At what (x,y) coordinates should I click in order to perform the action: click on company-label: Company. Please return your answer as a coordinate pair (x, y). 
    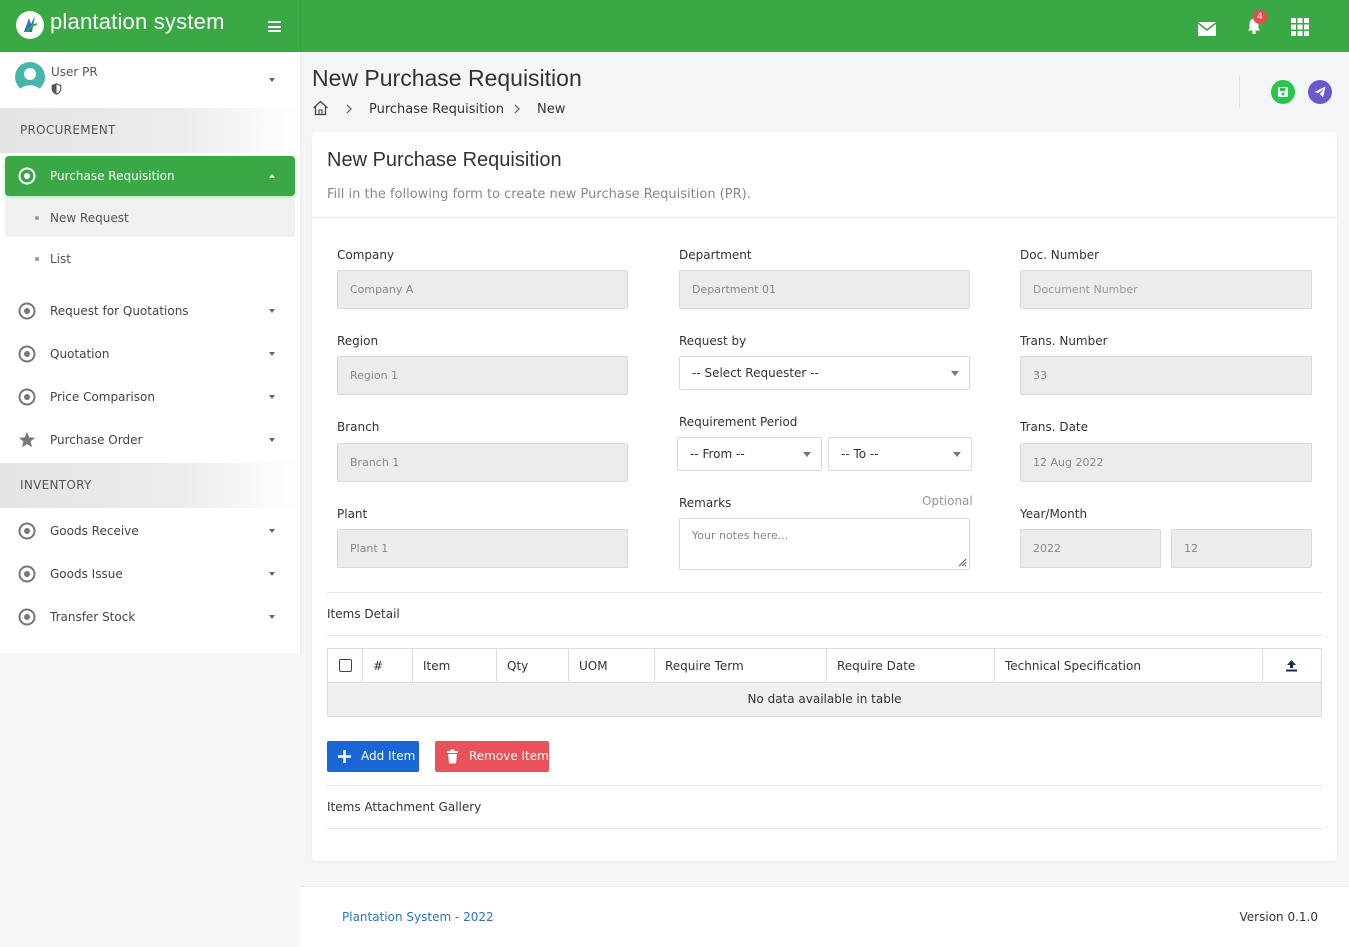
    Looking at the image, I should click on (366, 255).